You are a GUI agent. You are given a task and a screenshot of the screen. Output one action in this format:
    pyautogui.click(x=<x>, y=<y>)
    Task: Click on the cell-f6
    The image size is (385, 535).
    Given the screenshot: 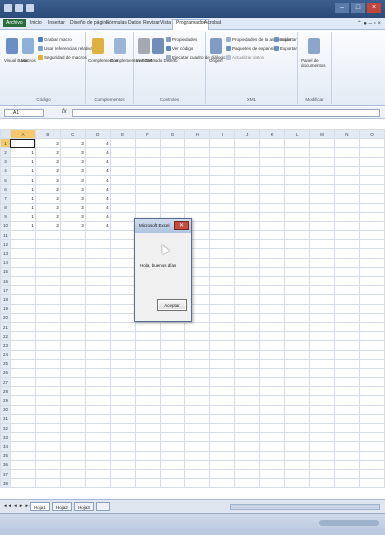 What is the action you would take?
    pyautogui.click(x=147, y=189)
    